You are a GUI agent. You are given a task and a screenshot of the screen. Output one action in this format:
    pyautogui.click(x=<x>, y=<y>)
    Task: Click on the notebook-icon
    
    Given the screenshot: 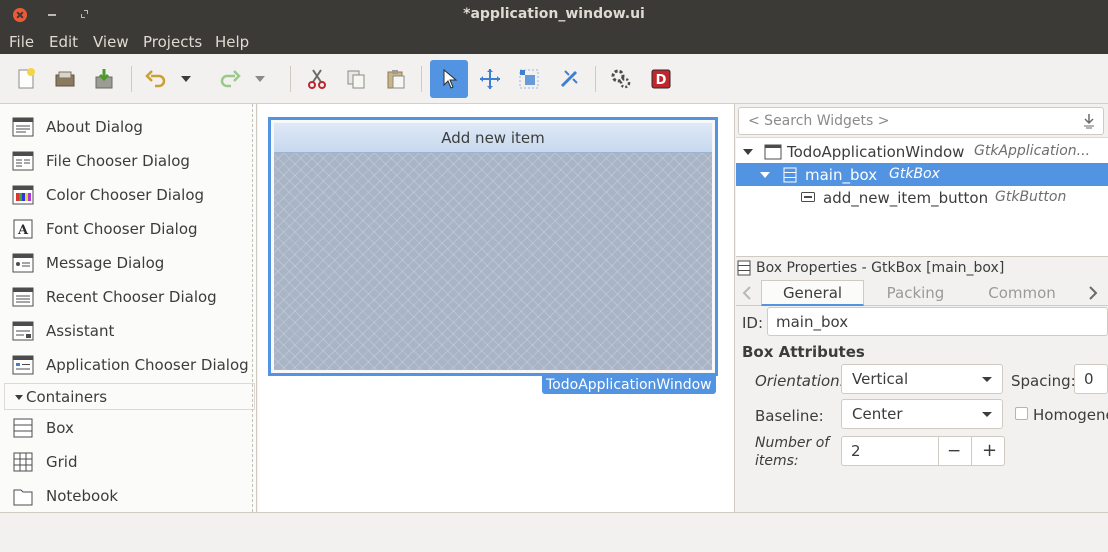 What is the action you would take?
    pyautogui.click(x=23, y=497)
    